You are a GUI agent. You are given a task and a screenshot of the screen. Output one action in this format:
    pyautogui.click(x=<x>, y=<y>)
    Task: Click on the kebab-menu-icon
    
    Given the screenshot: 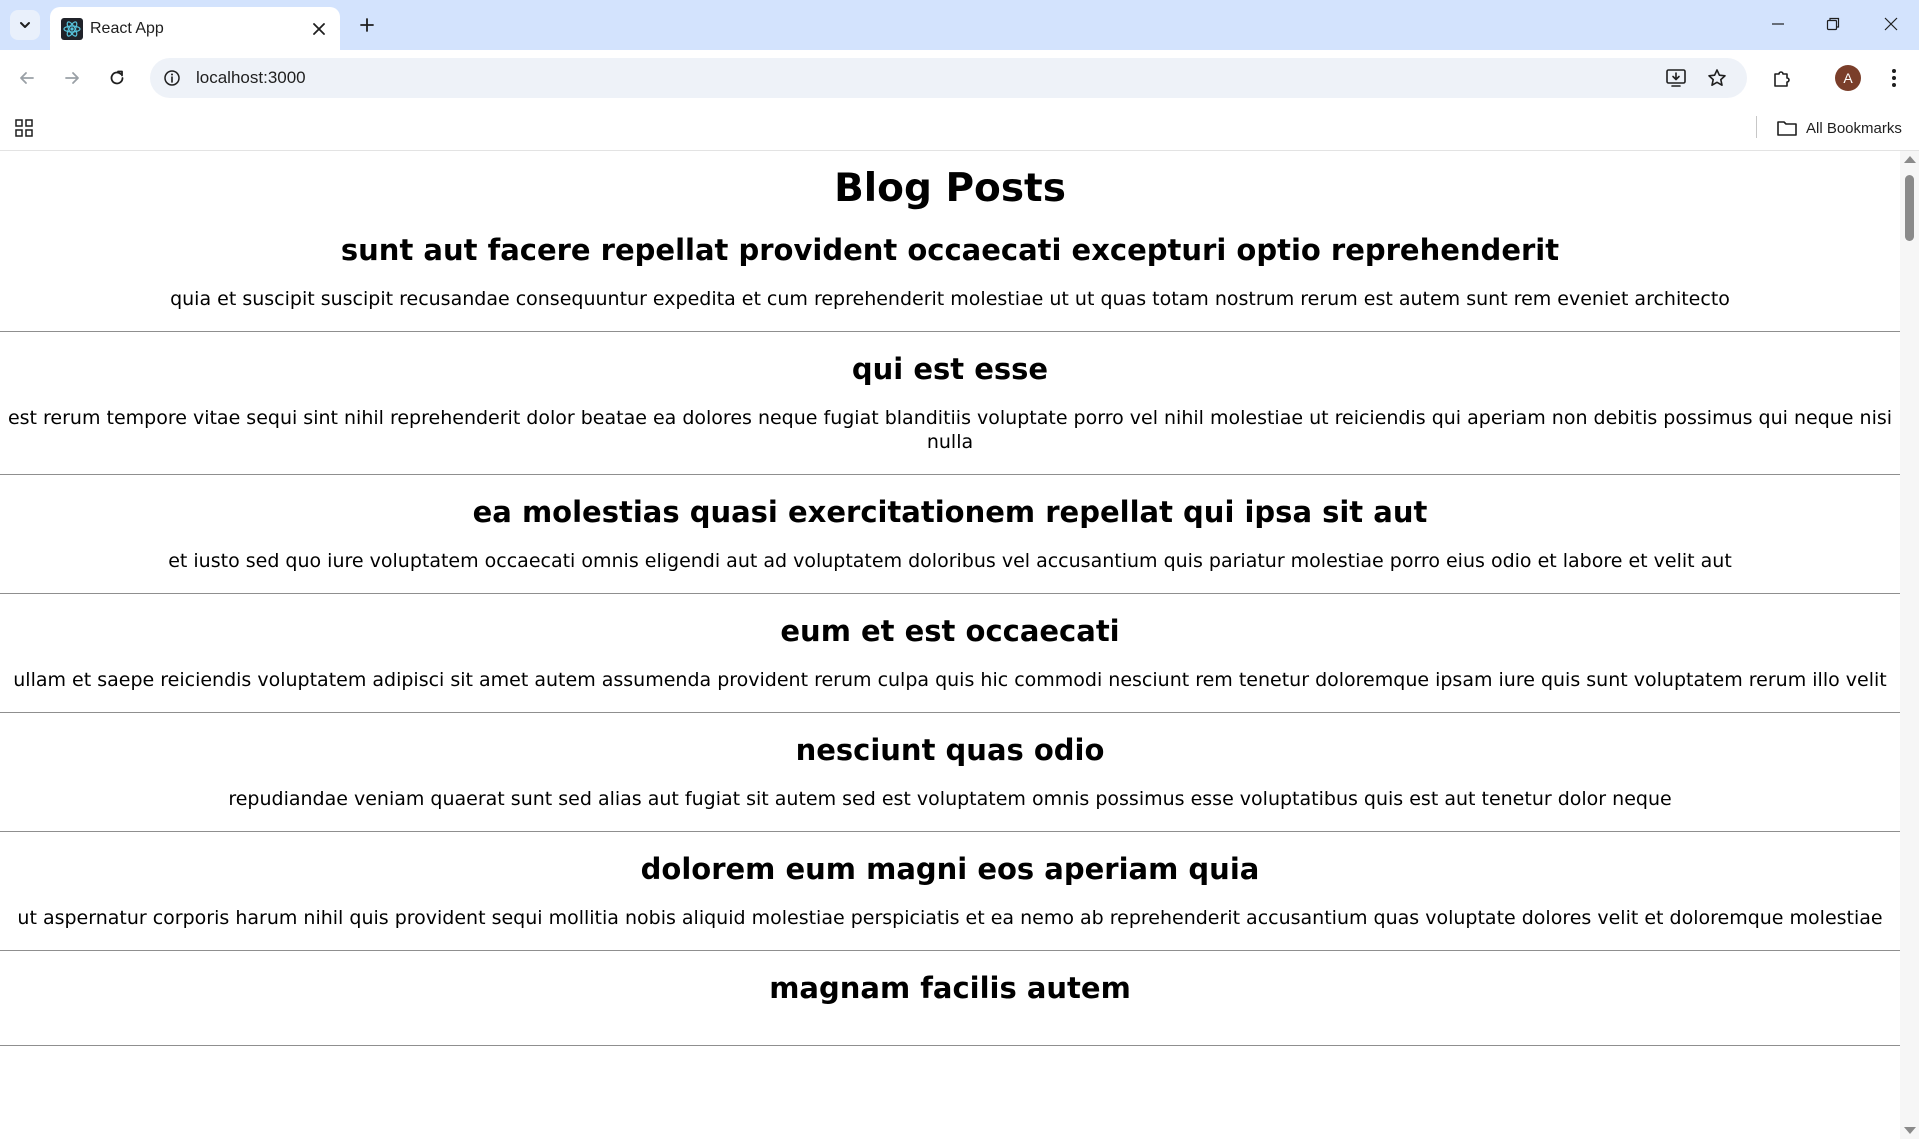 What is the action you would take?
    pyautogui.click(x=1894, y=78)
    